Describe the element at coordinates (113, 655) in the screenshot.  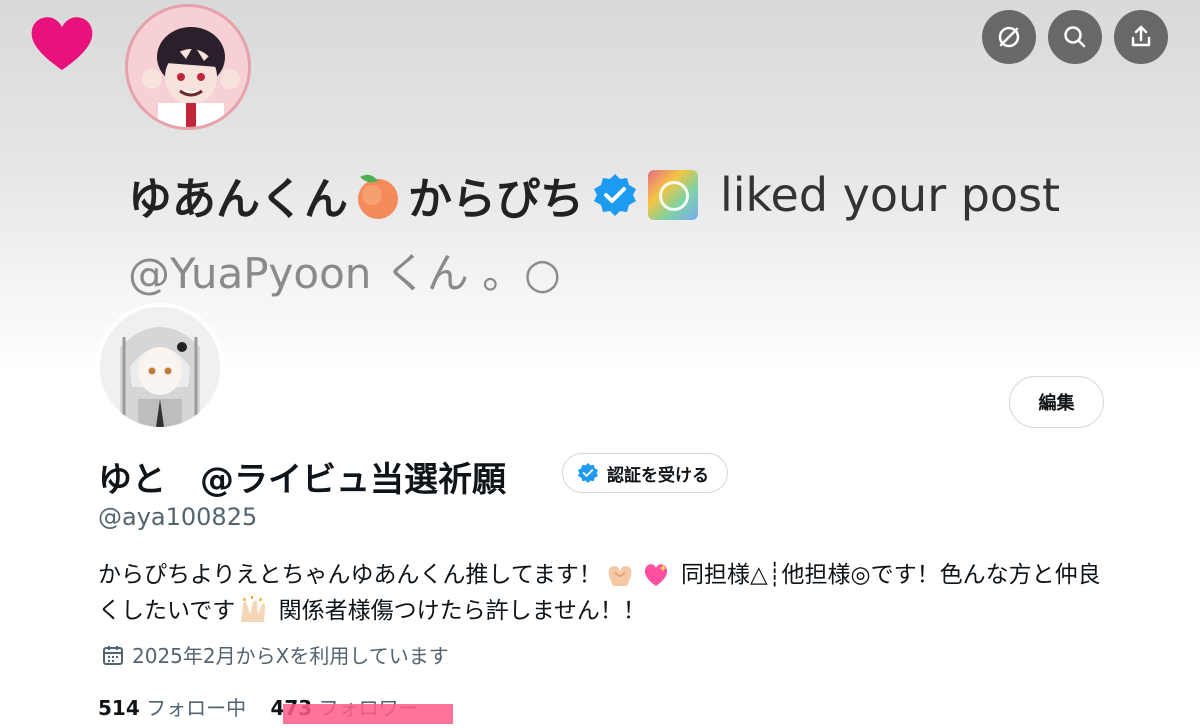
I see `calendar-icon` at that location.